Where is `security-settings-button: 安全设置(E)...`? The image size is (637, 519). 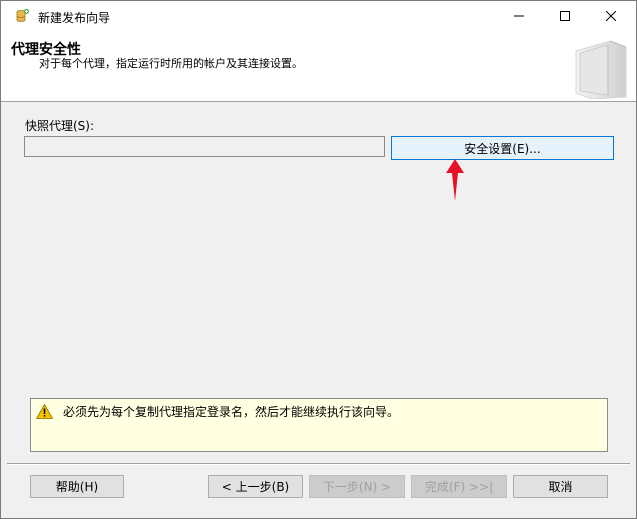
security-settings-button: 安全设置(E)... is located at coordinates (502, 148).